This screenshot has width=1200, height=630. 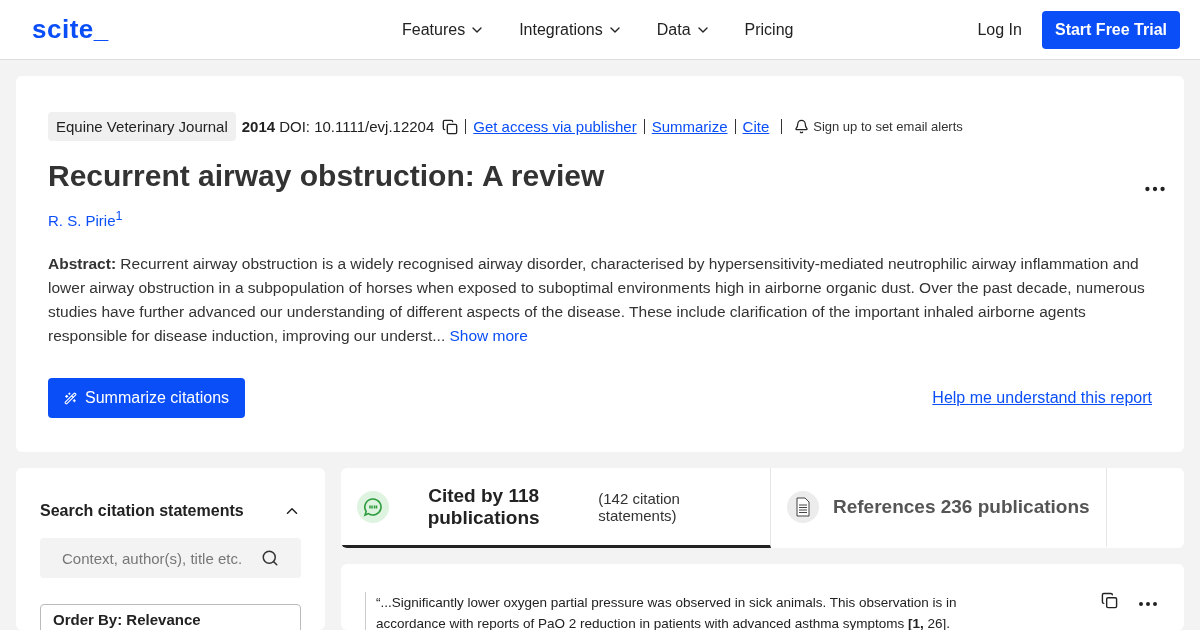 What do you see at coordinates (1110, 29) in the screenshot?
I see `trial-button: Start Free Trial` at bounding box center [1110, 29].